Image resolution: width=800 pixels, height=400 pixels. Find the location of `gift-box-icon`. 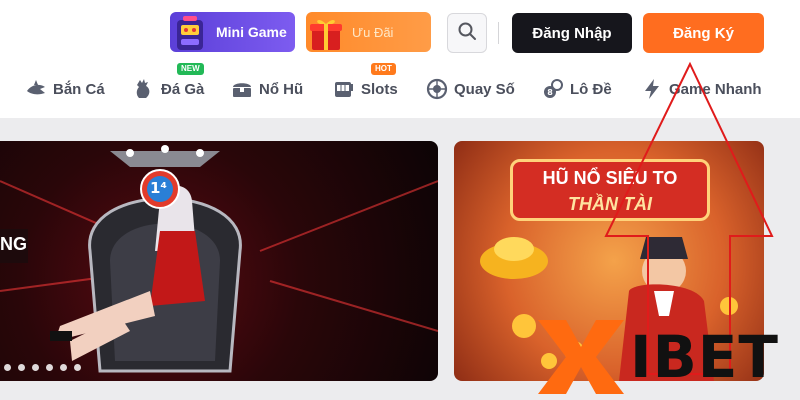

gift-box-icon is located at coordinates (326, 32).